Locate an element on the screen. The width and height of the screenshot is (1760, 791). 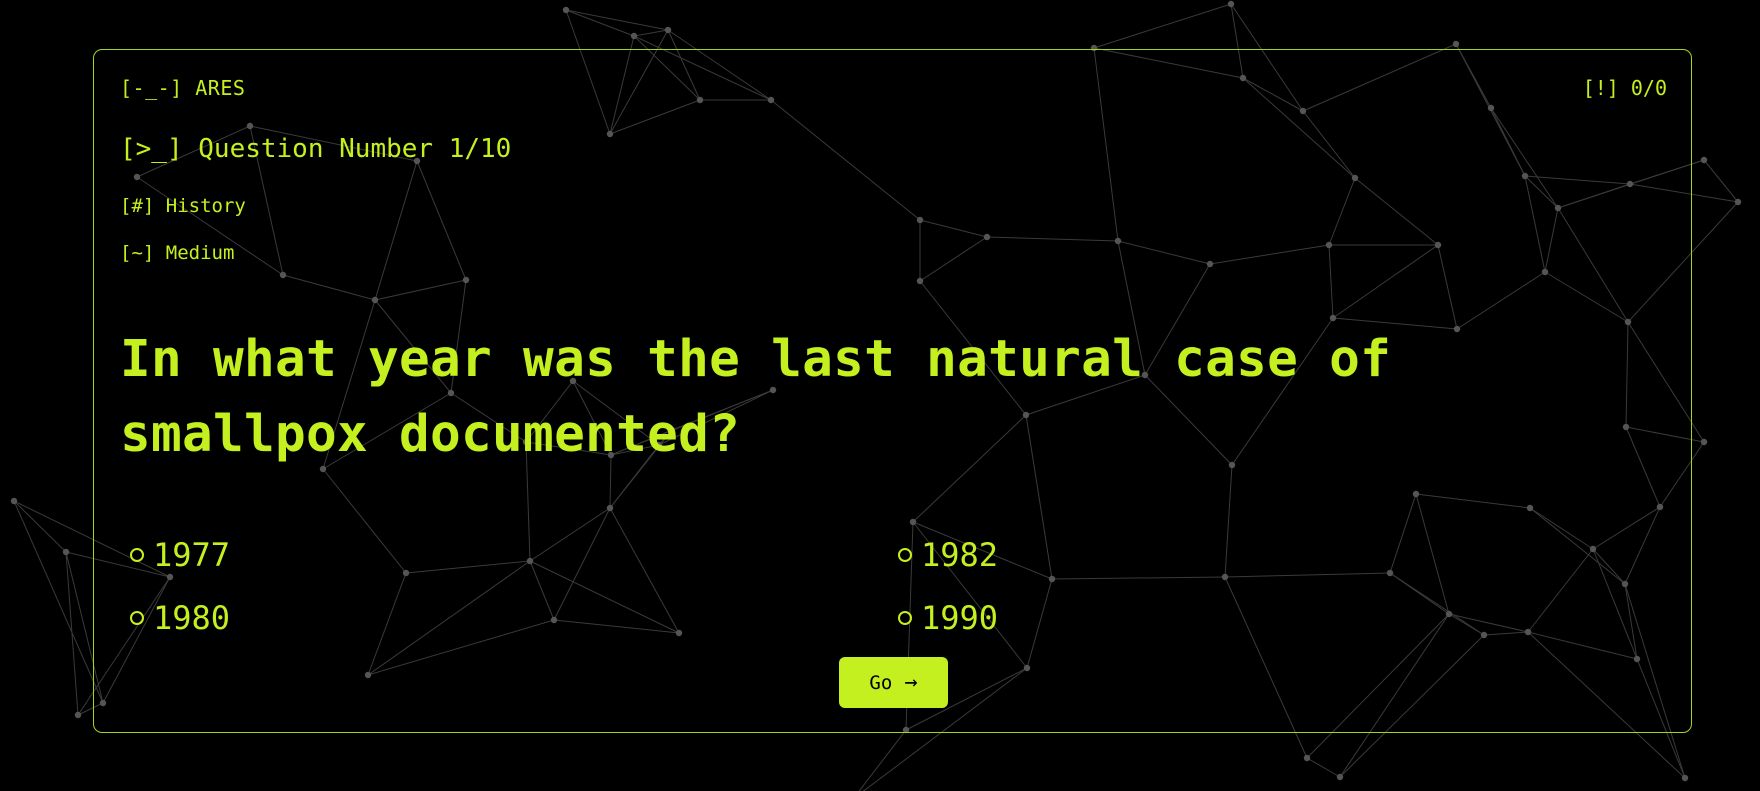
question-category: [#] History is located at coordinates (183, 206).